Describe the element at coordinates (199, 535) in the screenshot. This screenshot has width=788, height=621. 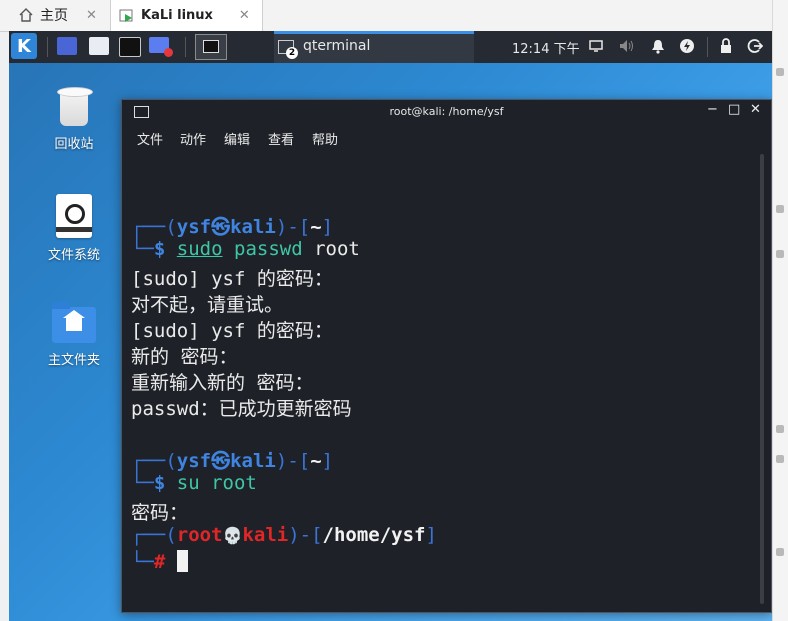
I see `prompt-user: root` at that location.